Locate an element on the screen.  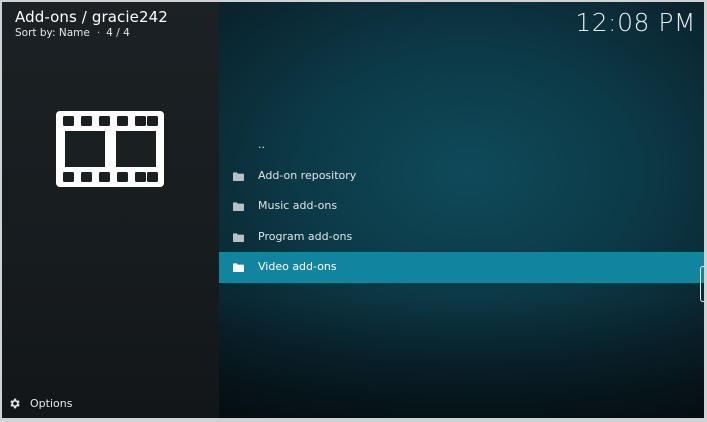
list-item-video-addons: Video add-ons is located at coordinates (461, 267).